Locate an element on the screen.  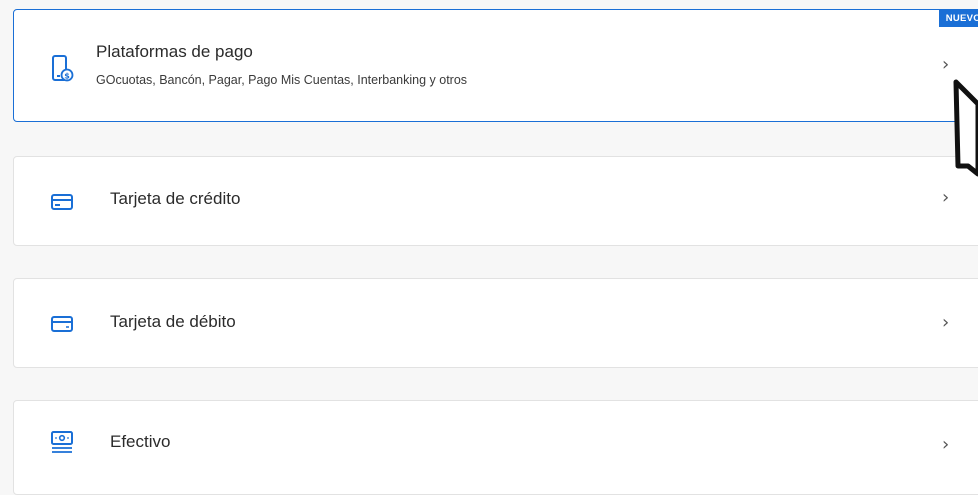
new-badge: NUEVO is located at coordinates (958, 18).